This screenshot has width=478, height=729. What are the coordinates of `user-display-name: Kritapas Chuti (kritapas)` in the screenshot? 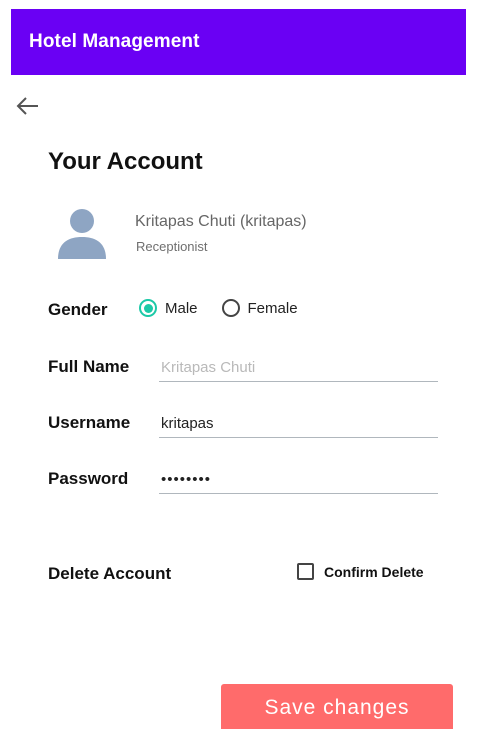 It's located at (221, 221).